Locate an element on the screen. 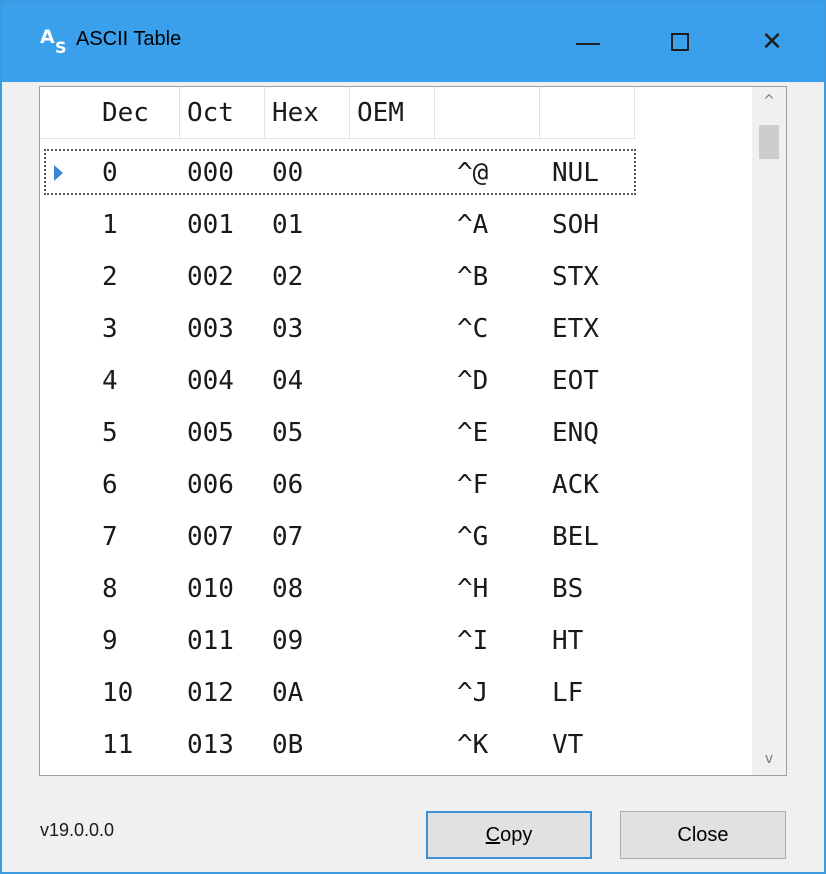 The height and width of the screenshot is (874, 826). cell-name: LF is located at coordinates (567, 693).